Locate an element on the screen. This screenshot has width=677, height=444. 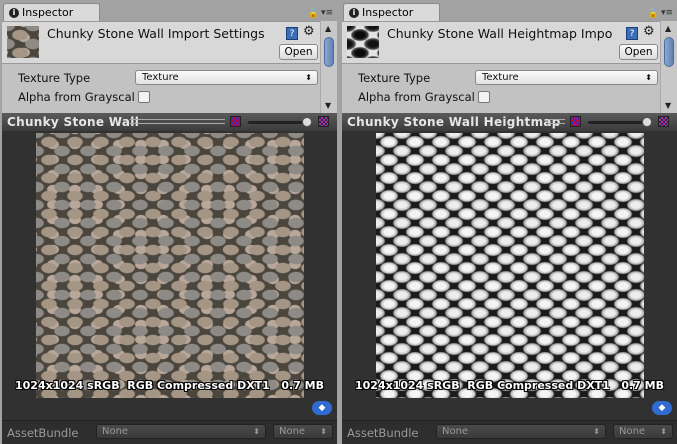
preview-title: Chunky Stone Wall is located at coordinates (73, 122).